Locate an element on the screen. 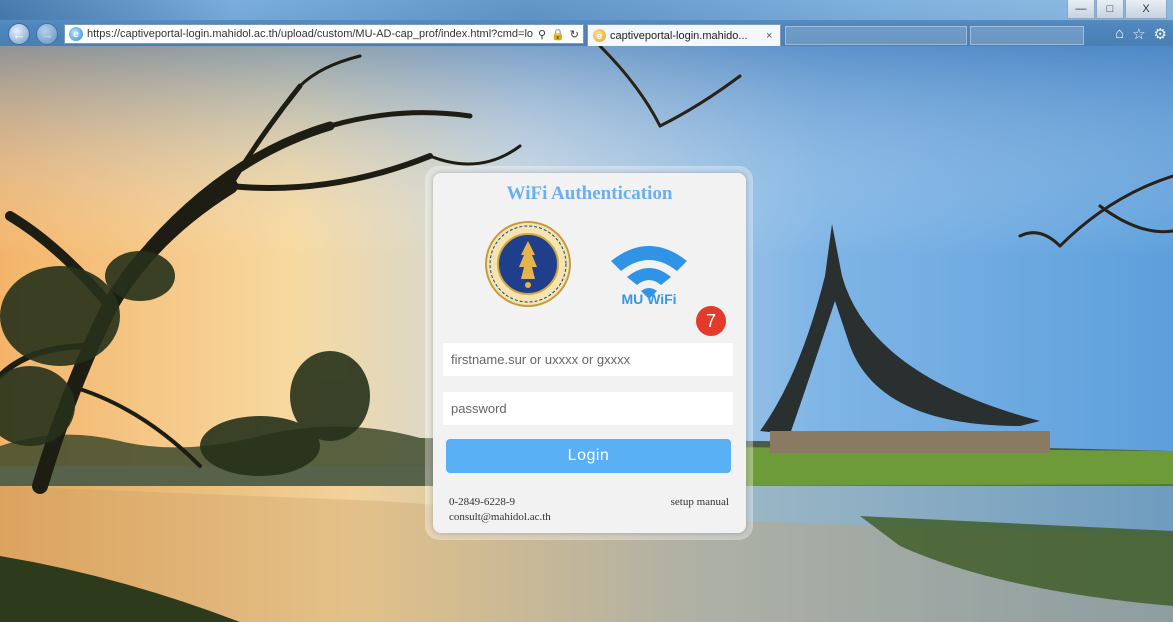 The image size is (1173, 622). minimize-button: — is located at coordinates (1081, 9).